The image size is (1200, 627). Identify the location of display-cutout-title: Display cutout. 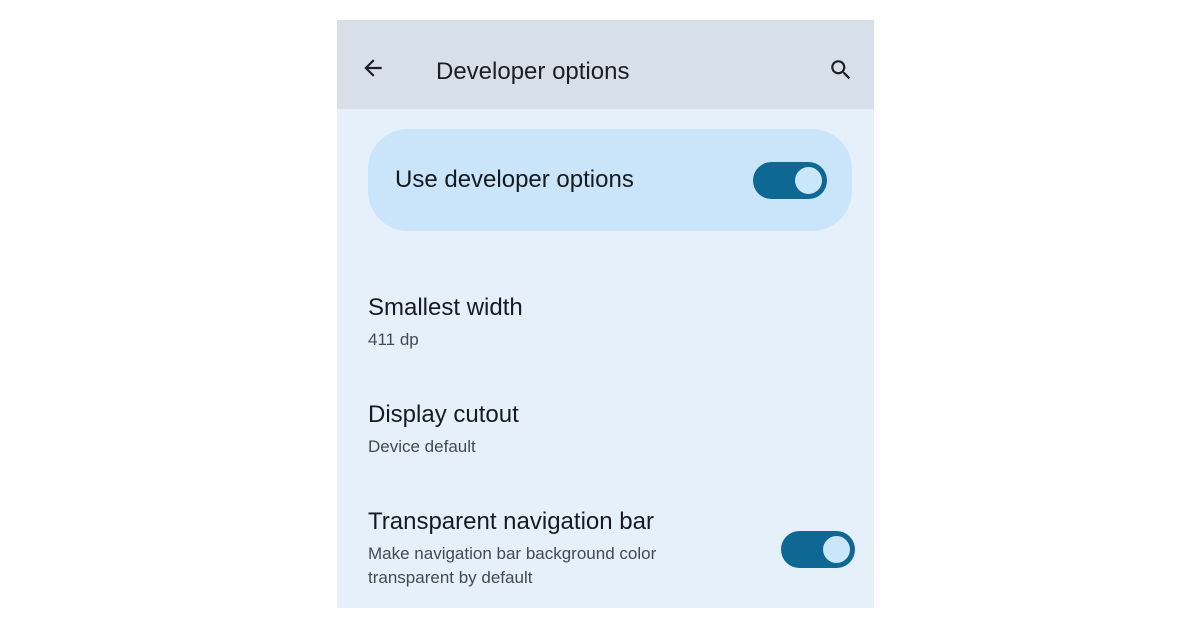
(443, 414).